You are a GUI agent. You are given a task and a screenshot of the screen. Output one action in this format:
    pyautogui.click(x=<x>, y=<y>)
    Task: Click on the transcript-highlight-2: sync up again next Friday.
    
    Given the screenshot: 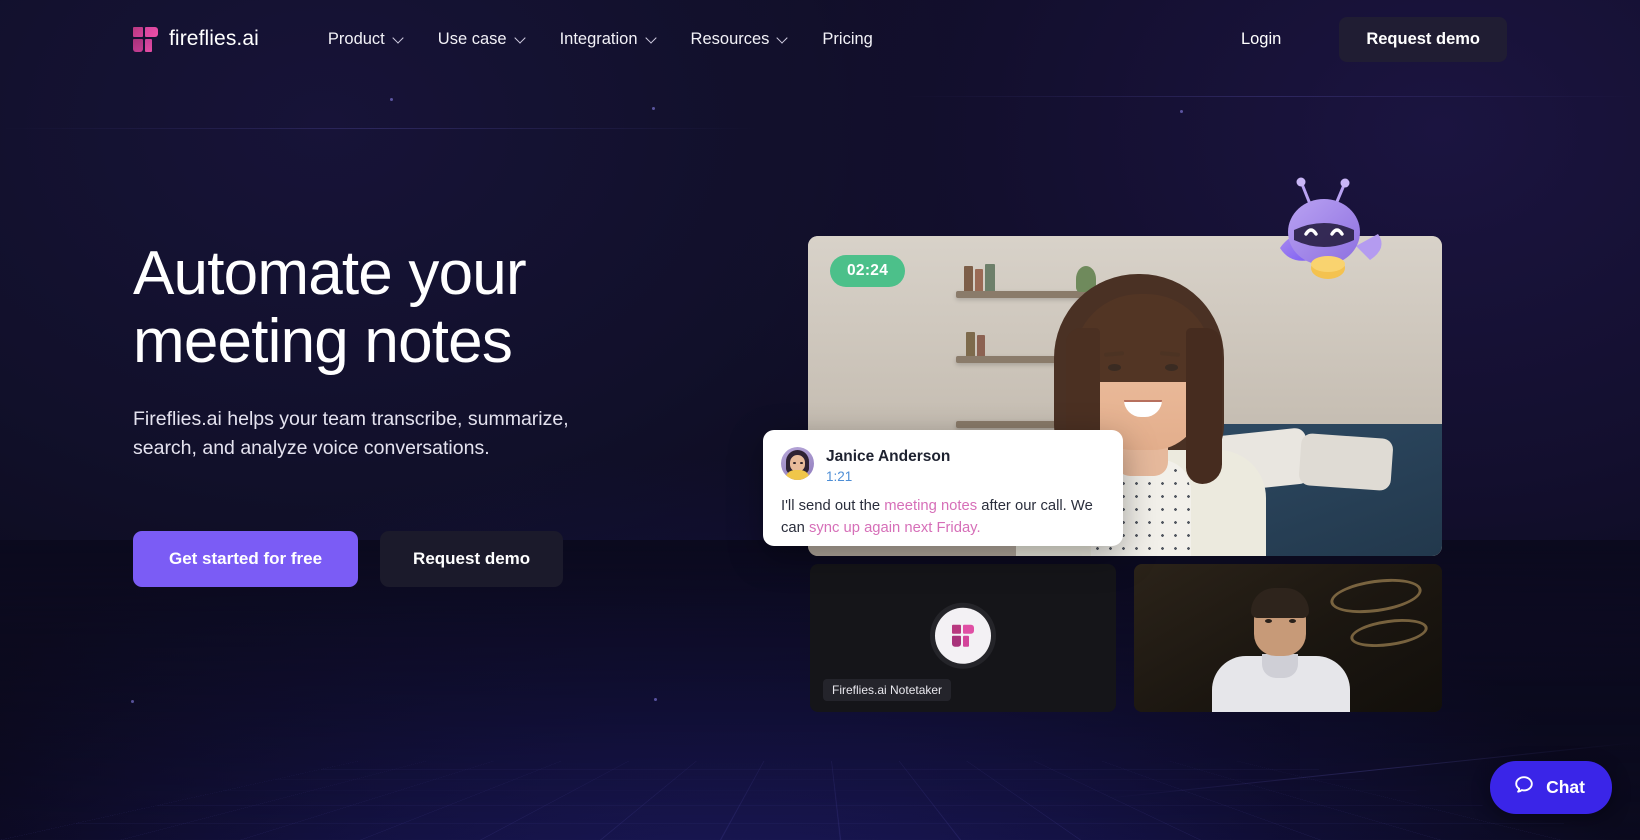 What is the action you would take?
    pyautogui.click(x=895, y=528)
    